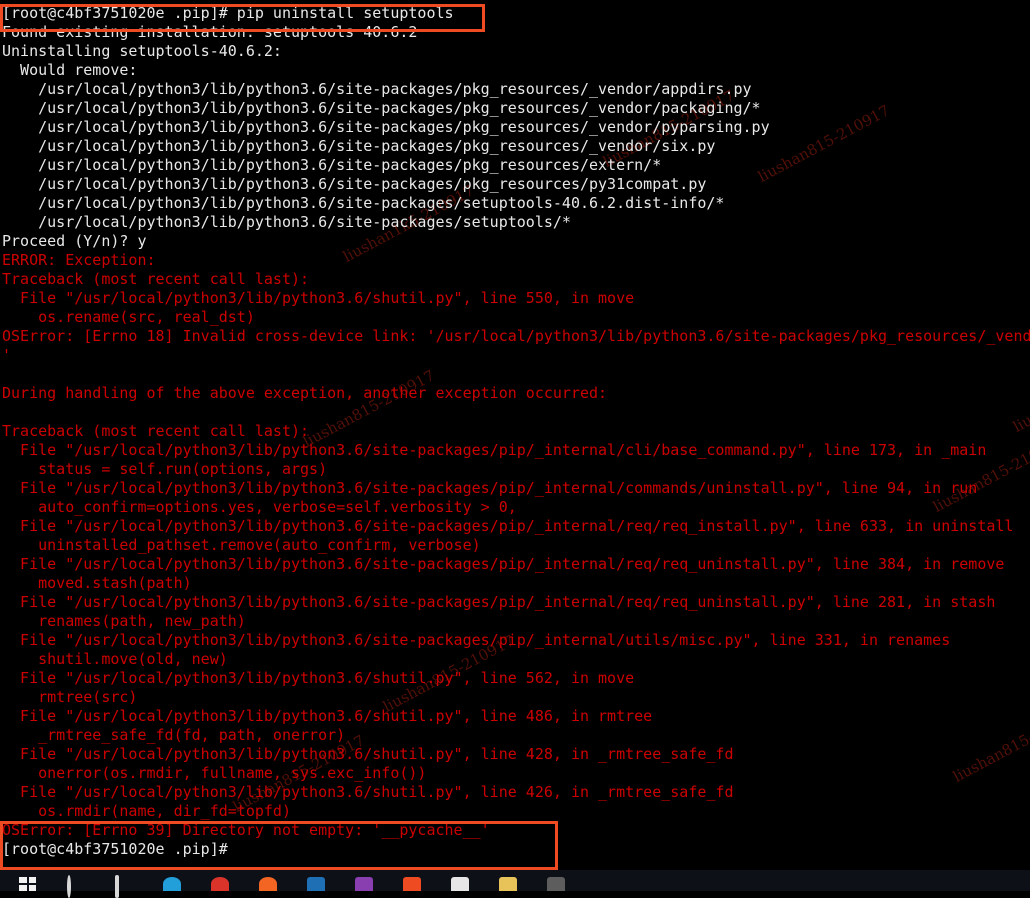  I want to click on search-circle-icon, so click(78, 886).